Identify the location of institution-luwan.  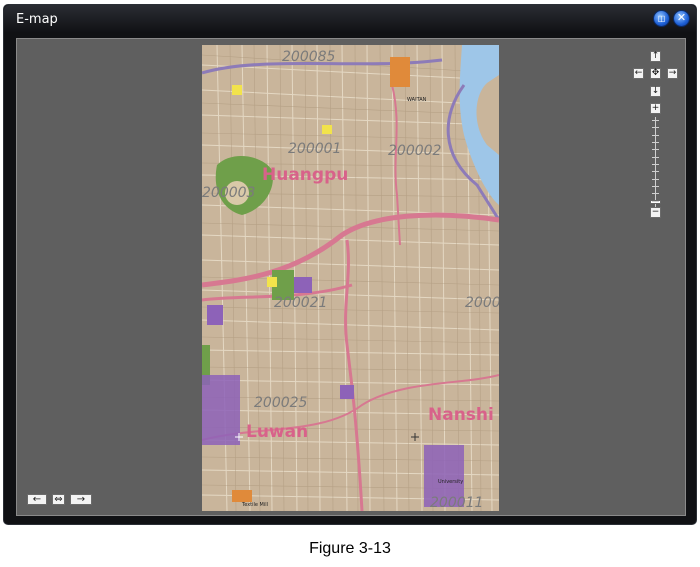
(347, 392).